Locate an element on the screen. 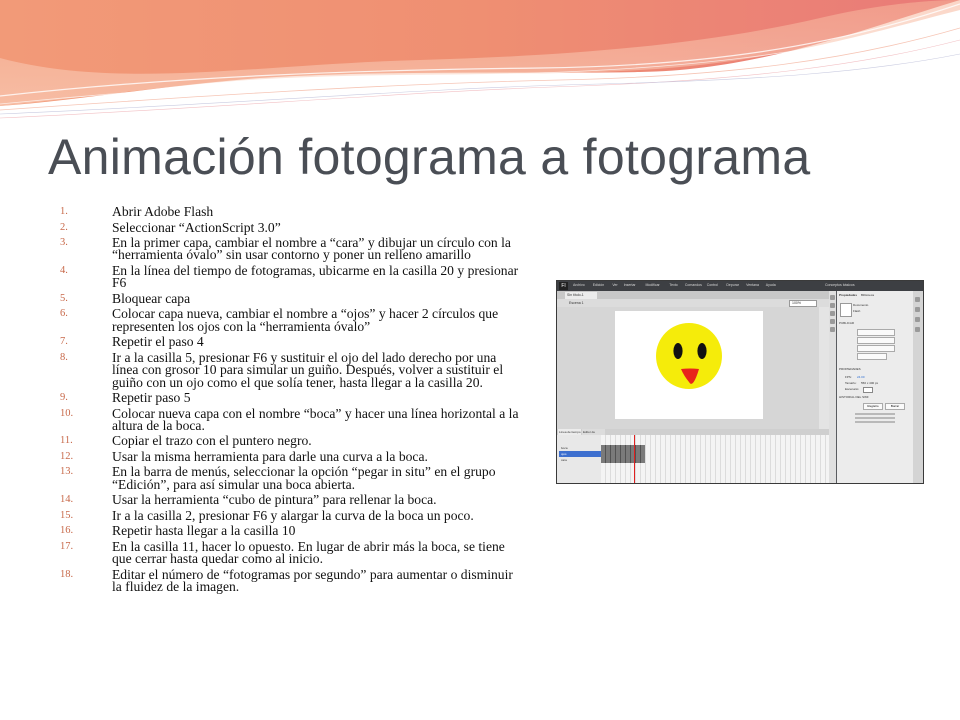 The image size is (960, 720). size-label: Tamaño: is located at coordinates (851, 383).